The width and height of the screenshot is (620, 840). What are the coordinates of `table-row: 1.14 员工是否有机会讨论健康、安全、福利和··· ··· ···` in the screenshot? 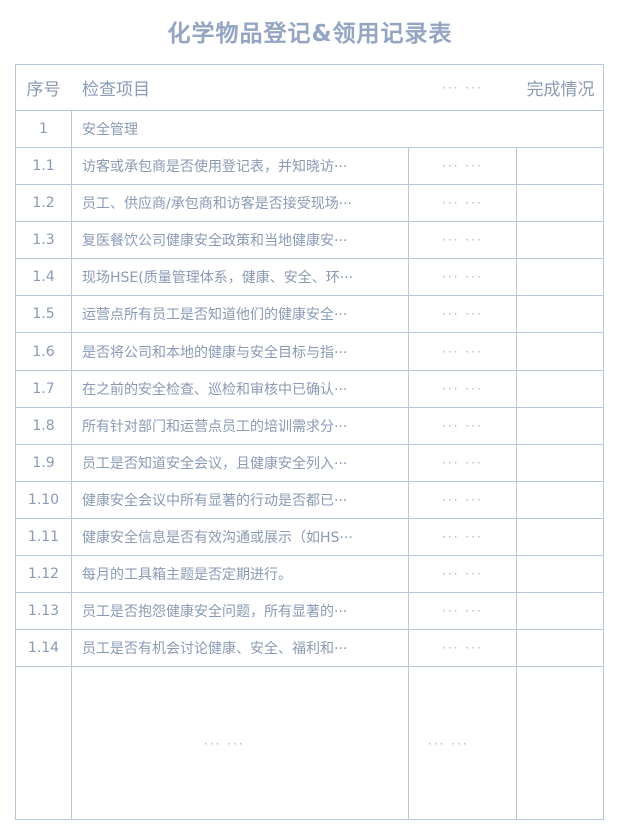 It's located at (310, 649).